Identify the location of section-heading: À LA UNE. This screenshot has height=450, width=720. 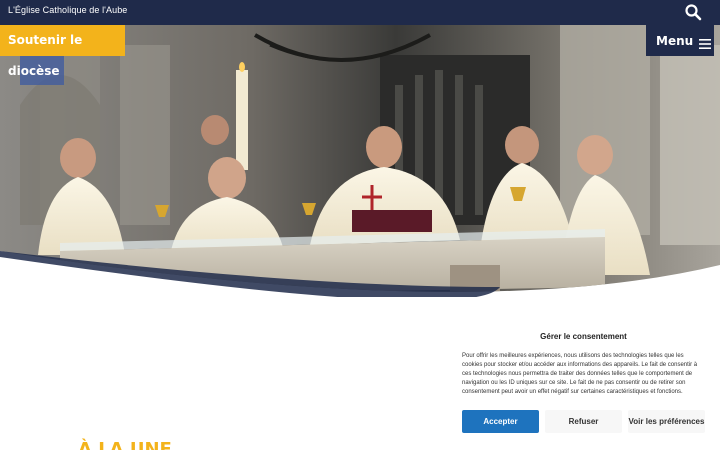
(125, 444).